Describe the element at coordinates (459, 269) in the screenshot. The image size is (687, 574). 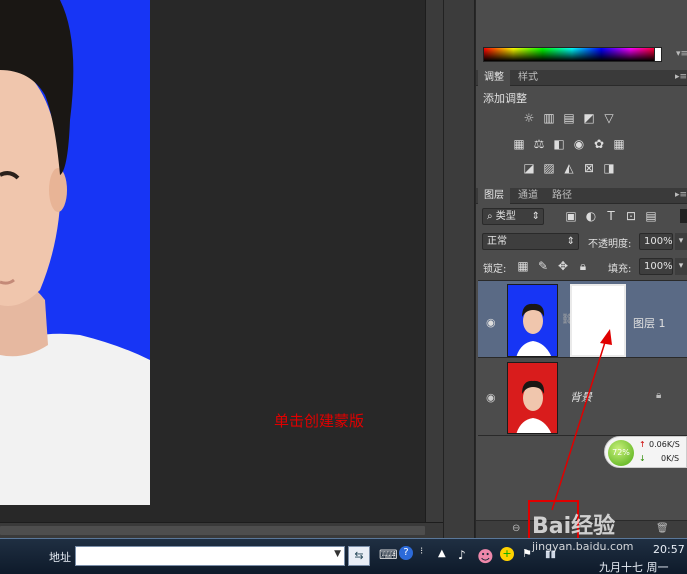
I see `collapsed-panel-strip` at that location.